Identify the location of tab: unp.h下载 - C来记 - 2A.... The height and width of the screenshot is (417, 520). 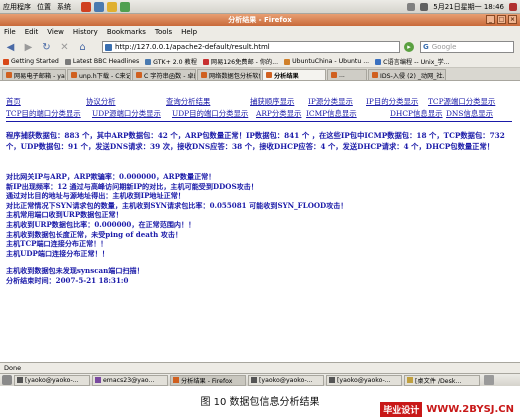
(99, 74).